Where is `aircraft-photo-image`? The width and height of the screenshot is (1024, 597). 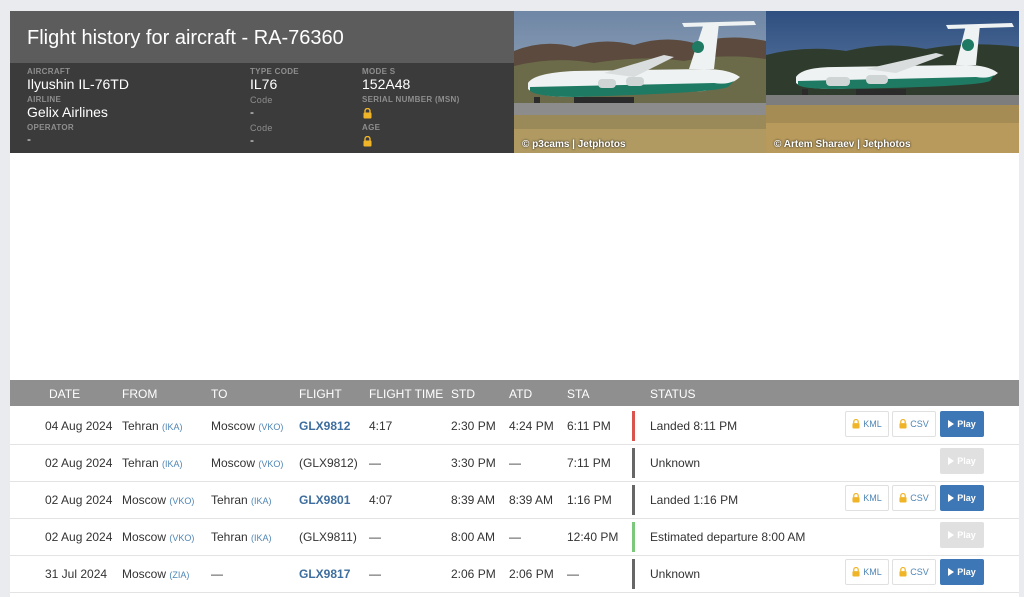
aircraft-photo-image is located at coordinates (892, 82).